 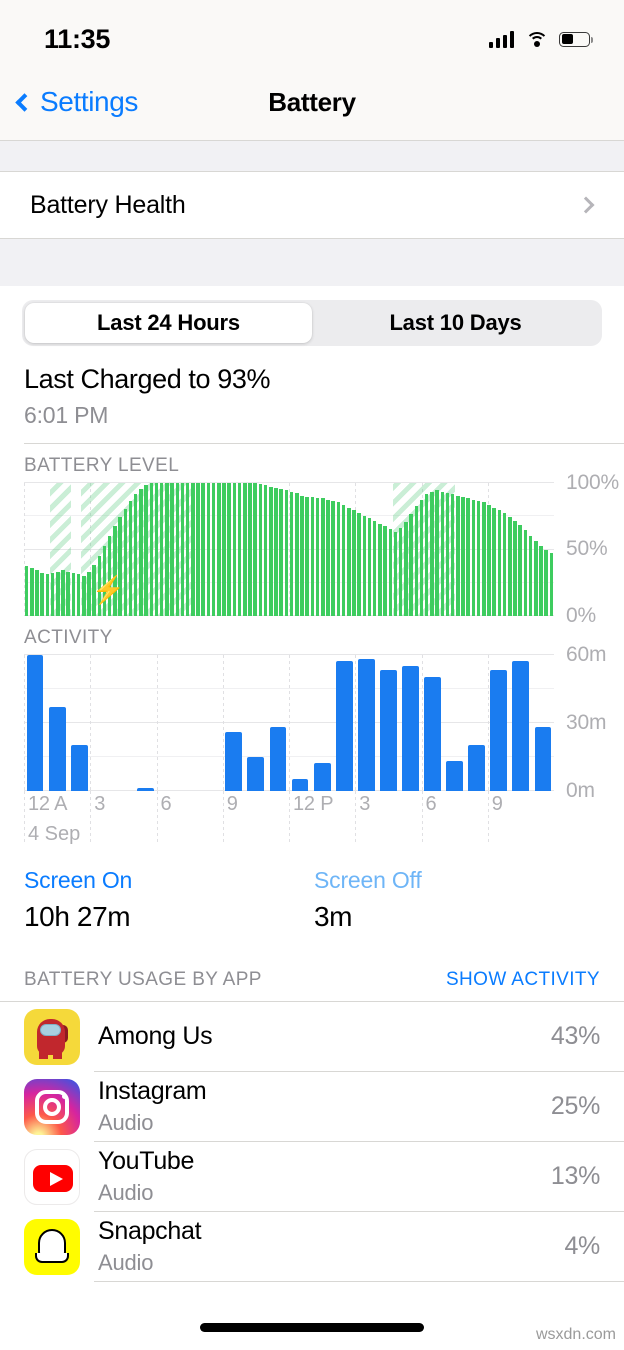 I want to click on battery-health-row: Battery Health, so click(x=312, y=205).